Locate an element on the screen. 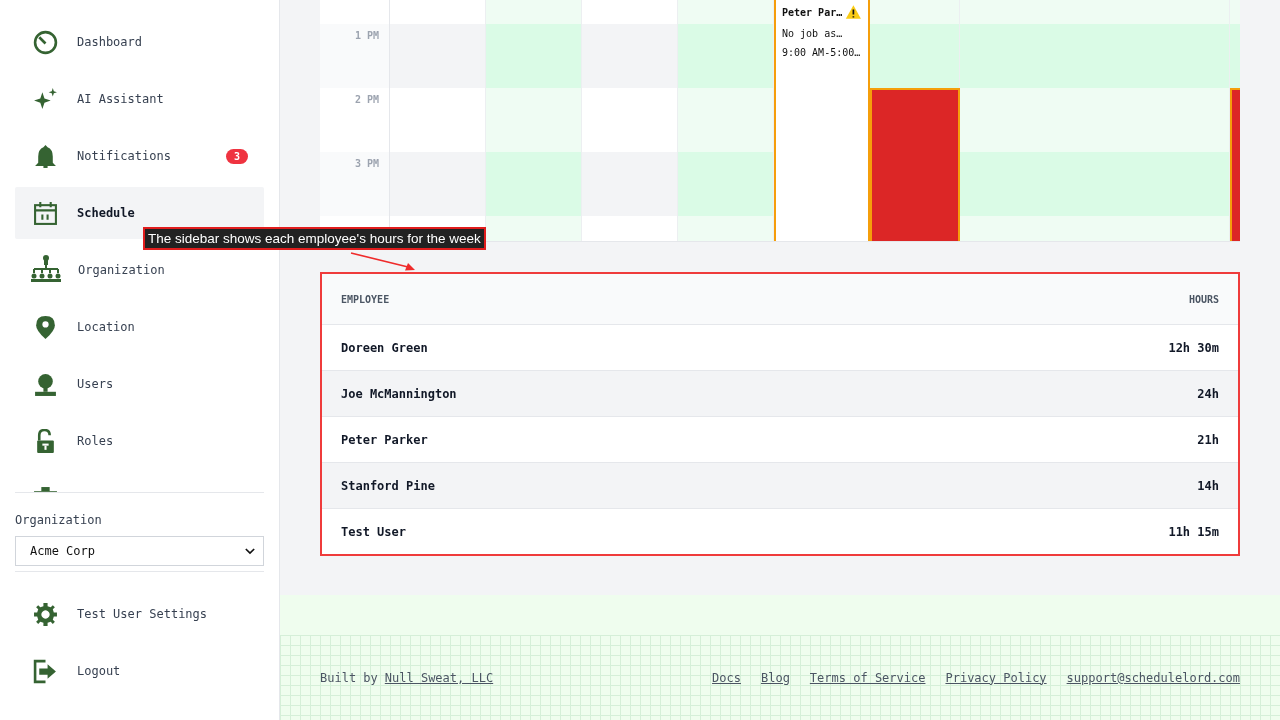  column-header: HOURS is located at coordinates (1203, 299).